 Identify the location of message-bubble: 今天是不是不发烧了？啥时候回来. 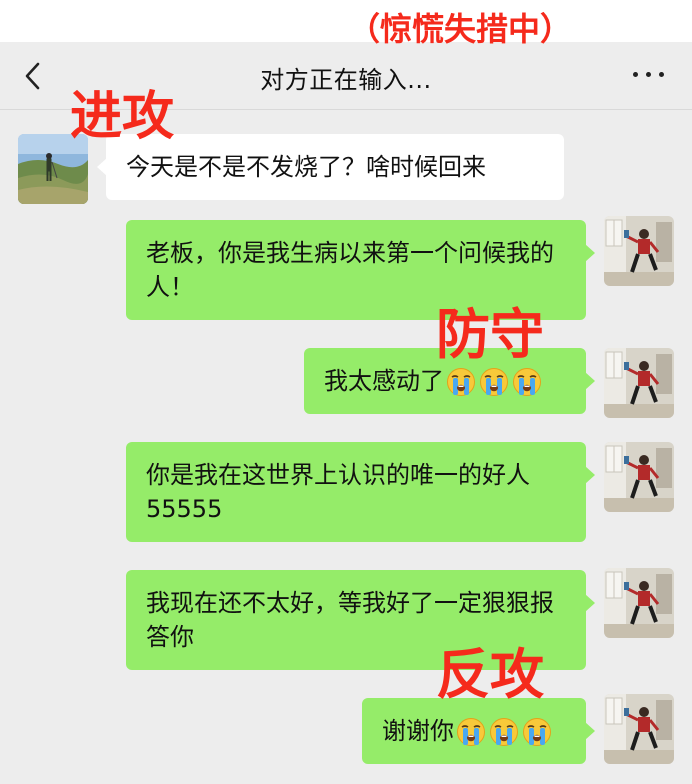
(330, 167).